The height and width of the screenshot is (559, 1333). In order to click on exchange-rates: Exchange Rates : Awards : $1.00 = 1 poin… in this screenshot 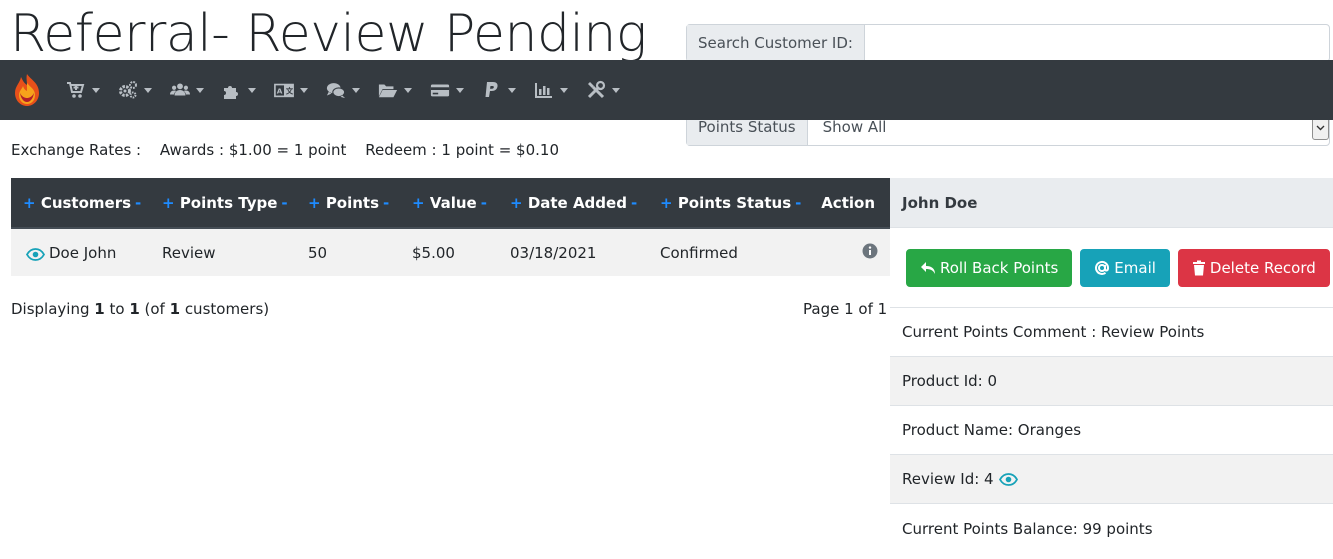, I will do `click(292, 150)`.